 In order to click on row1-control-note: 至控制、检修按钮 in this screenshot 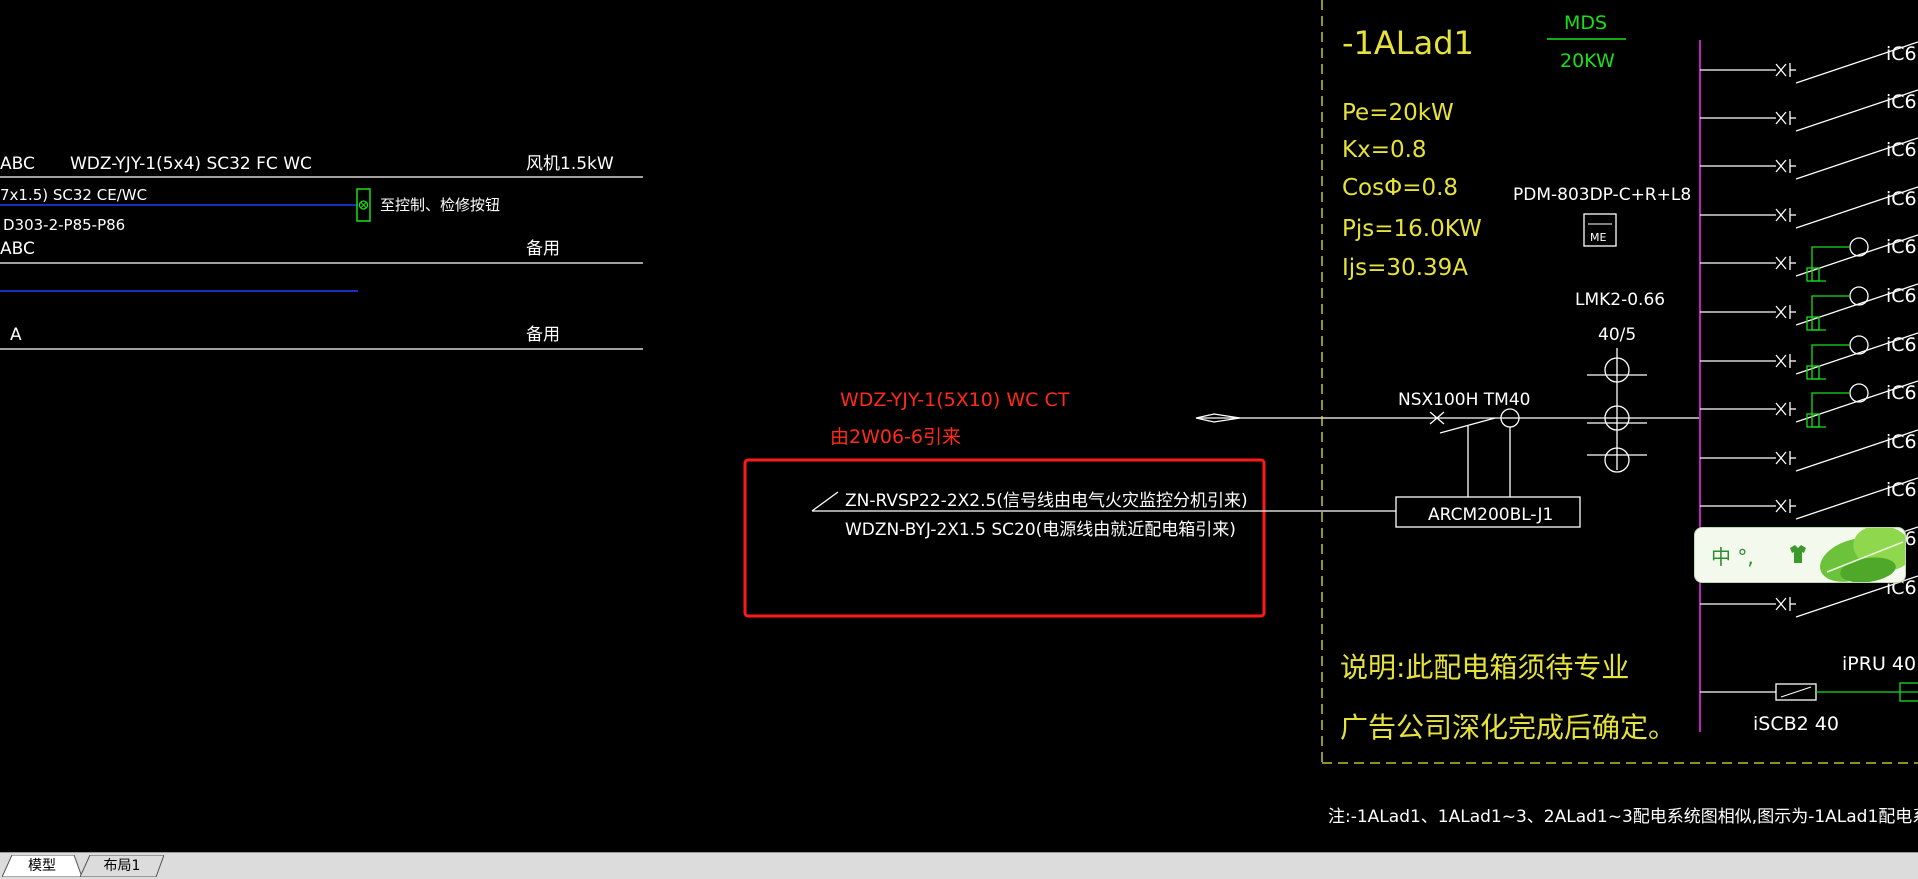, I will do `click(440, 205)`.